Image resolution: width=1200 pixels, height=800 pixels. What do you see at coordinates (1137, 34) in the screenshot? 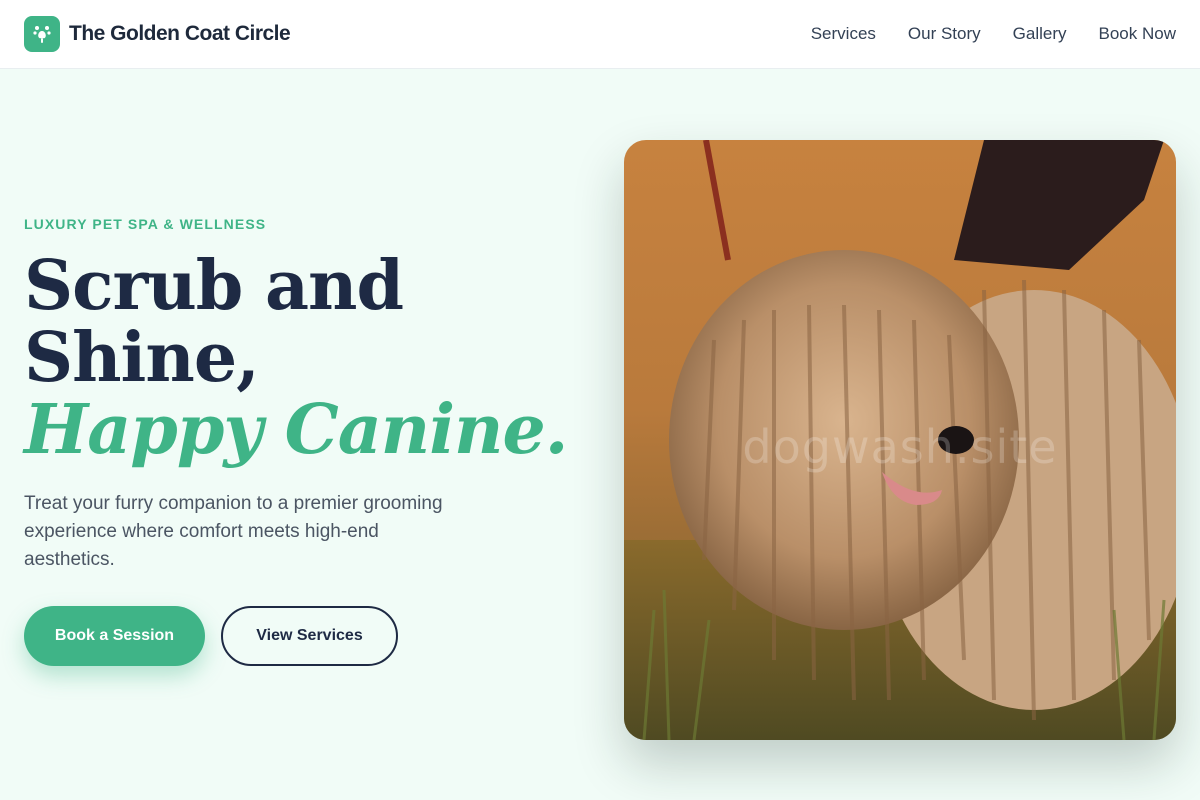
I see `nav-item-book-now: Book Now` at bounding box center [1137, 34].